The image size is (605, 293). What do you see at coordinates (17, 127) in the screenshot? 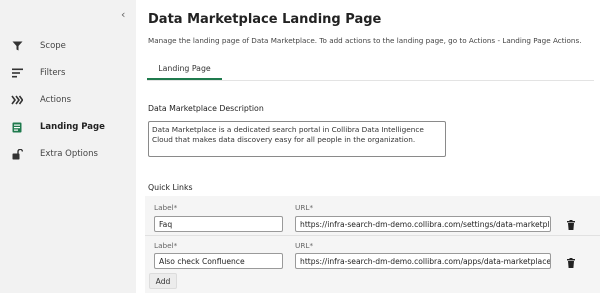
I see `landing-page-icon` at bounding box center [17, 127].